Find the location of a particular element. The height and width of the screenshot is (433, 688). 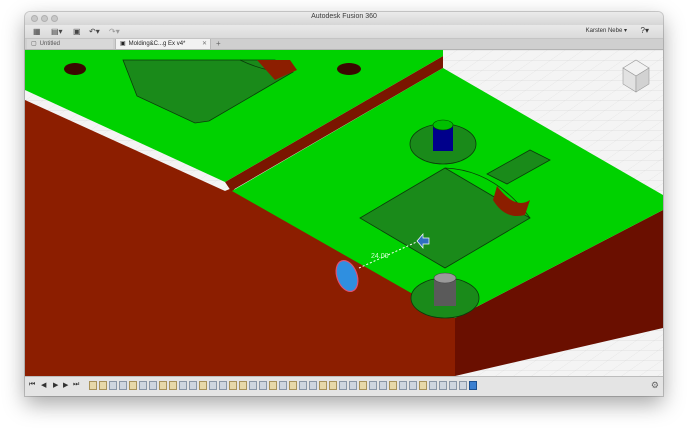

undo-icon: ↶▾ is located at coordinates (94, 31).